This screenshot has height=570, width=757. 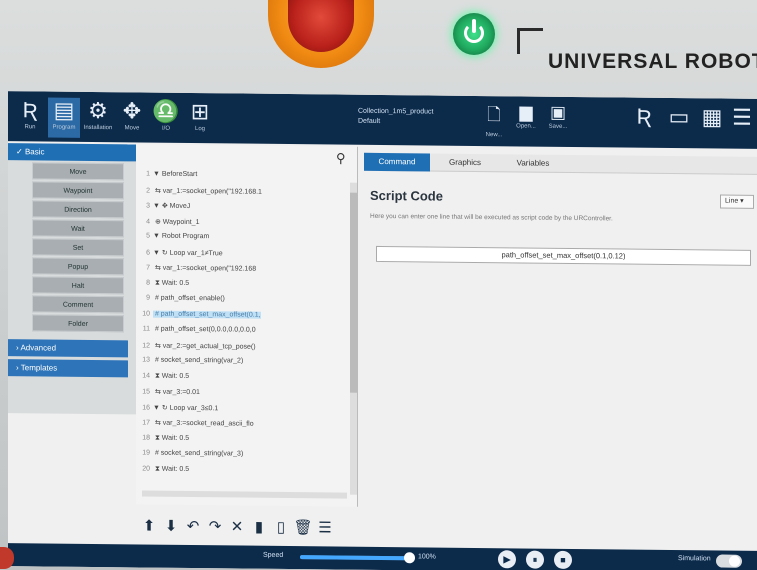 What do you see at coordinates (30, 117) in the screenshot?
I see `ur-logo-icon: Ʀ Run` at bounding box center [30, 117].